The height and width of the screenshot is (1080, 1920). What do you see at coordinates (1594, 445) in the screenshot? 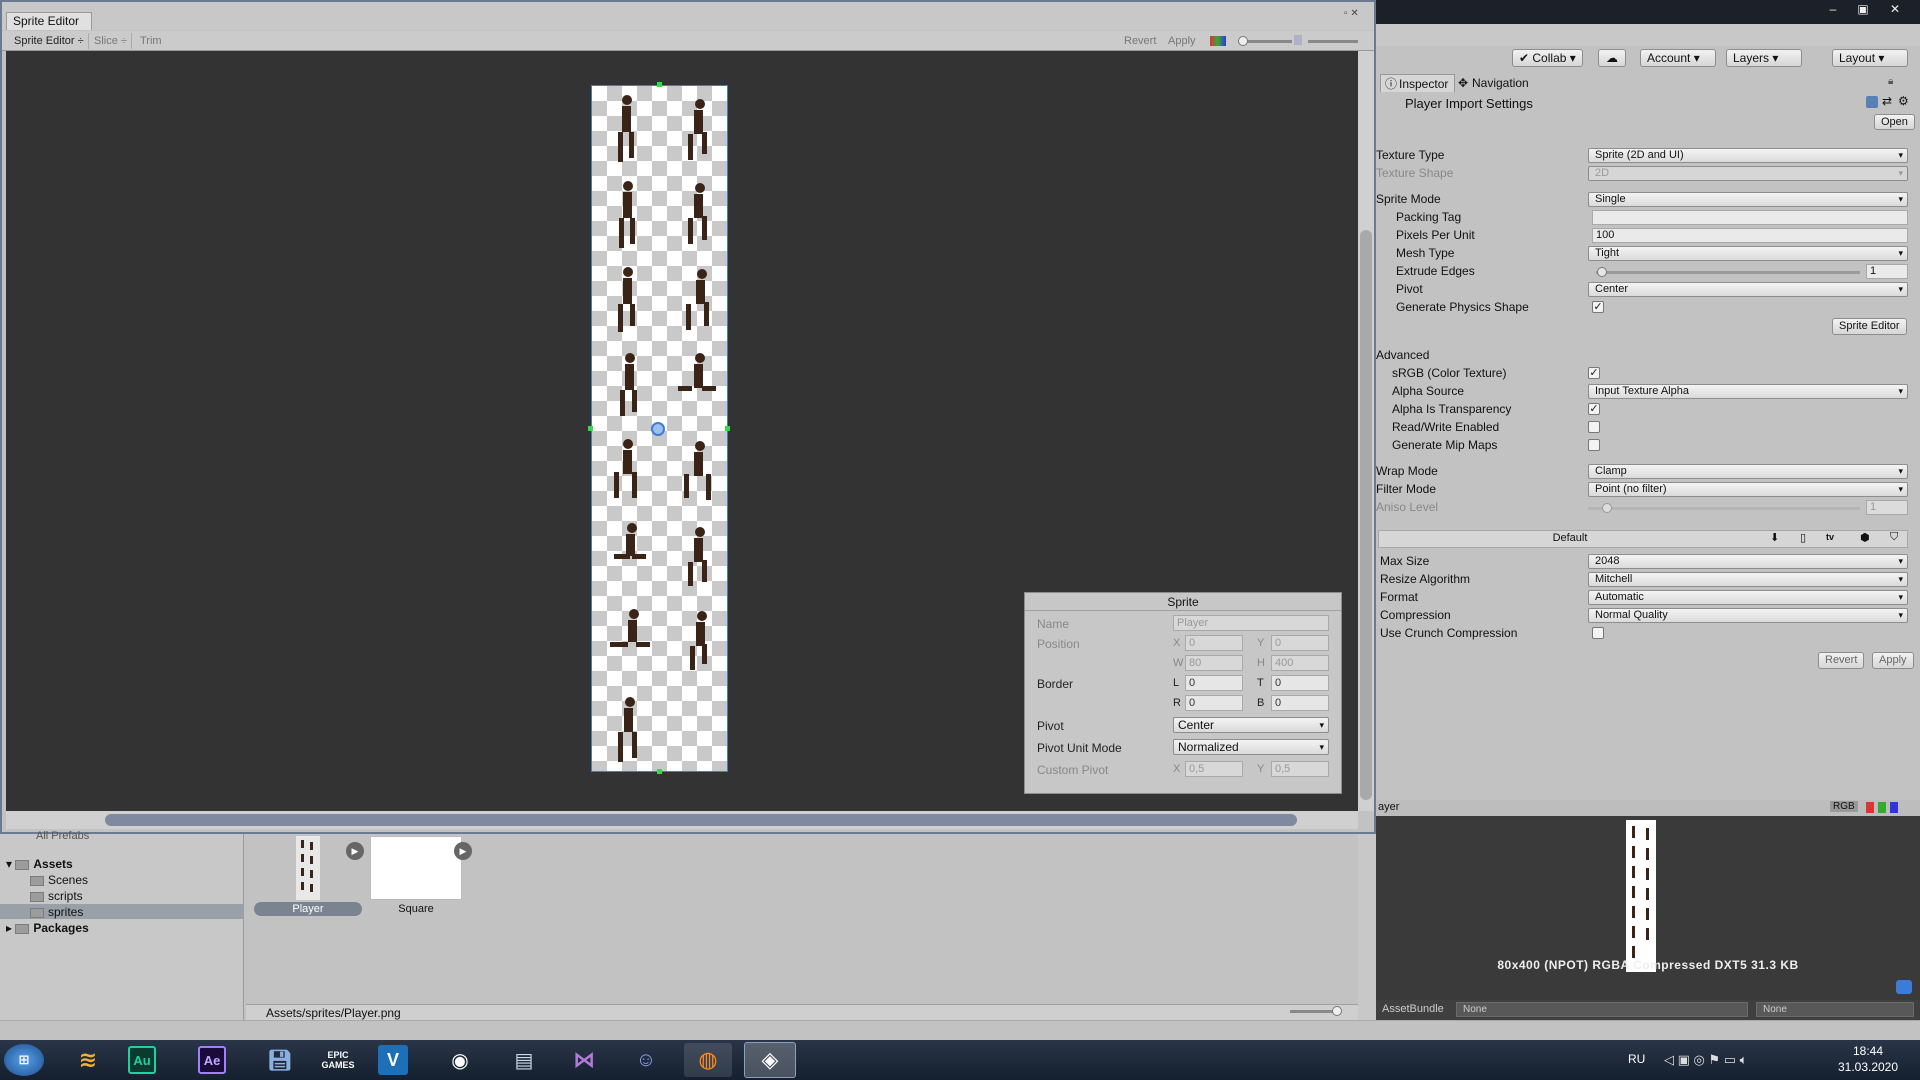
I see `mip-maps-checkbox` at bounding box center [1594, 445].